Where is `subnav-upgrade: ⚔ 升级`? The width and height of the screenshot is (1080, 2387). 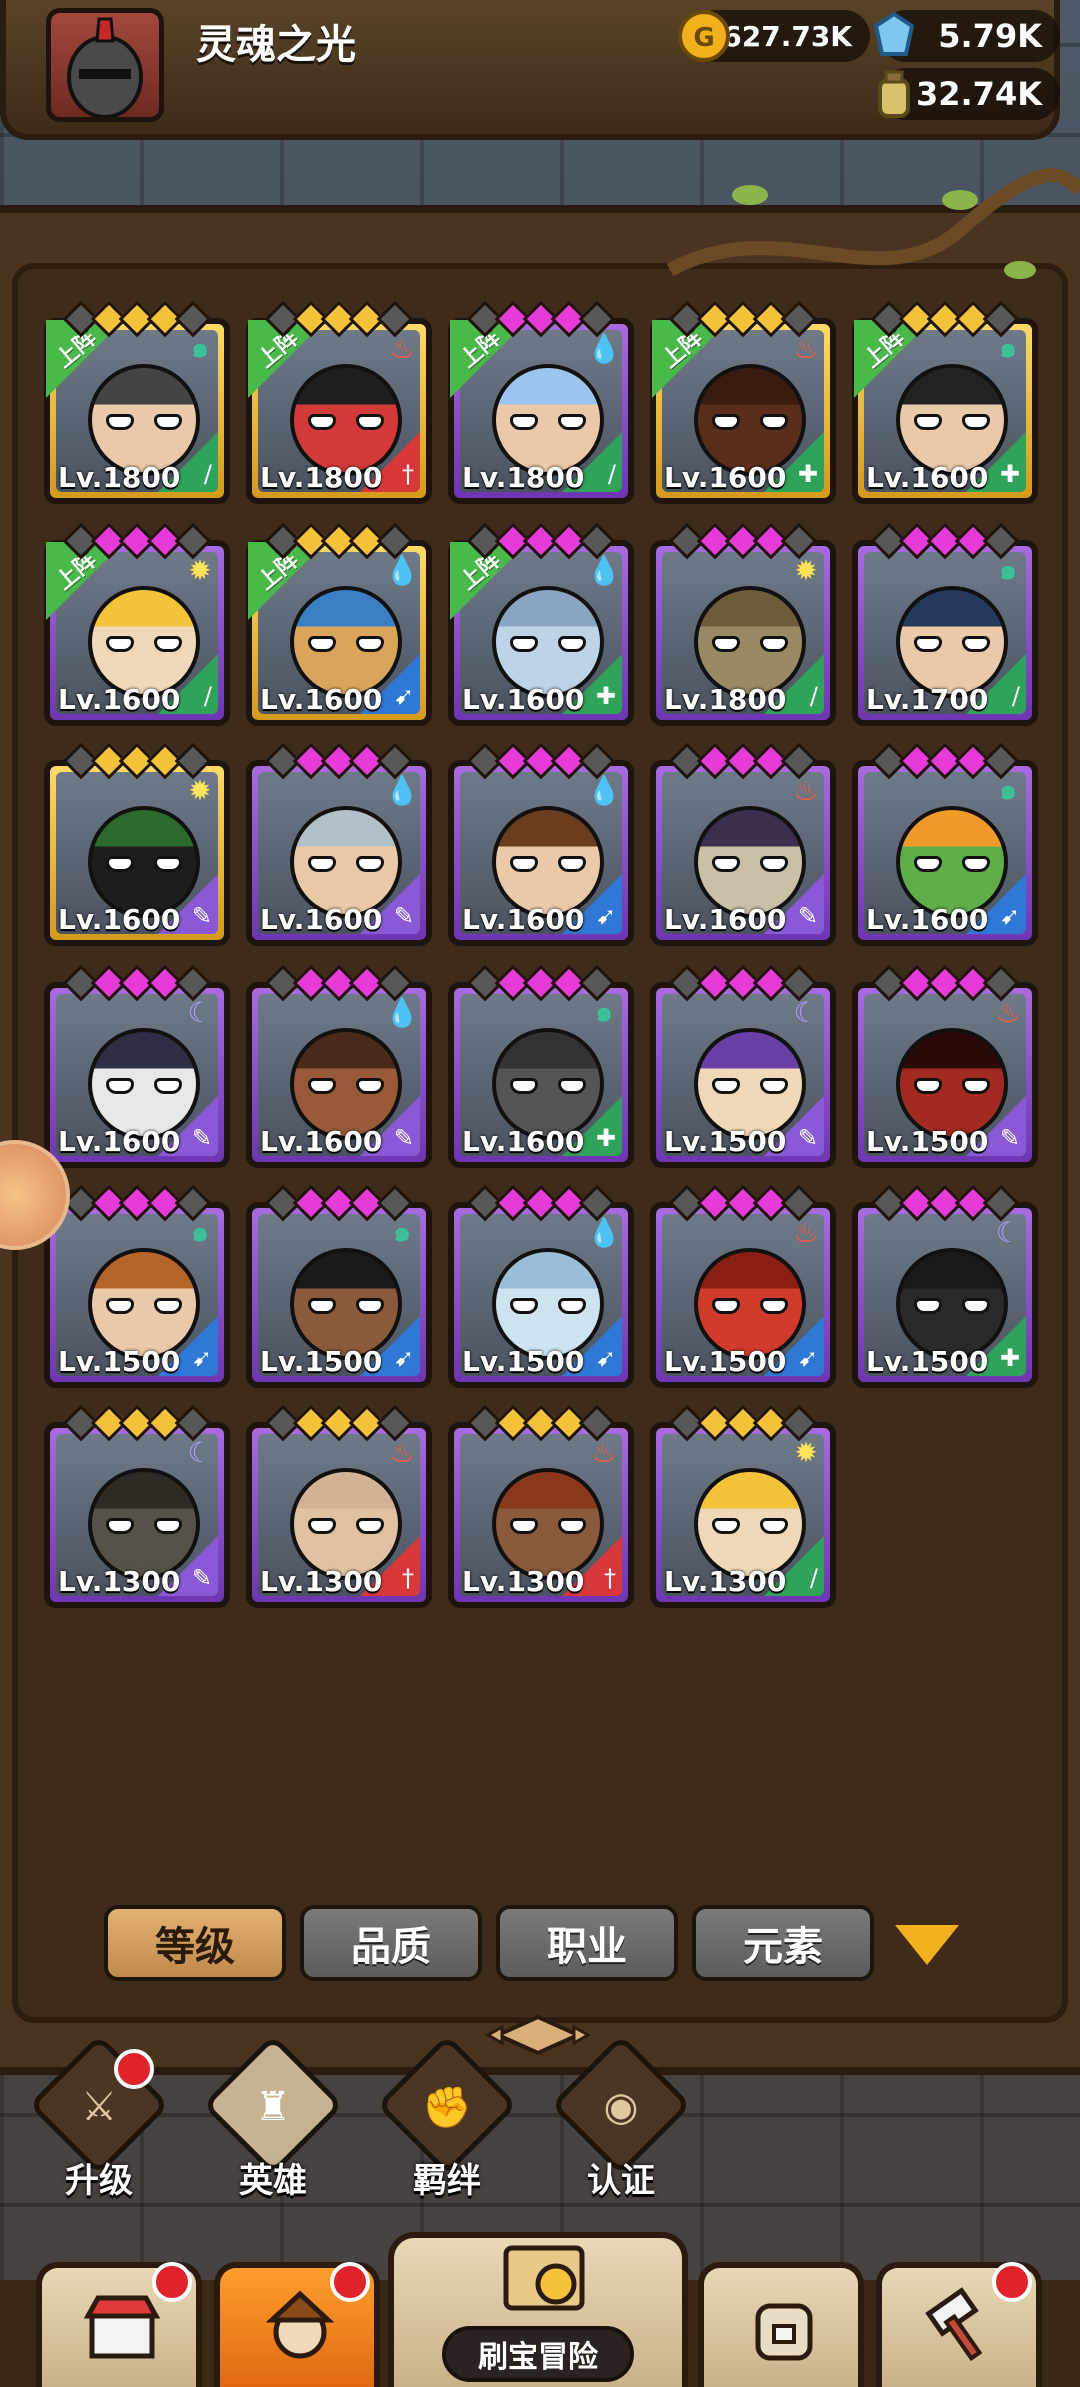
subnav-upgrade: ⚔ 升级 is located at coordinates (99, 2119).